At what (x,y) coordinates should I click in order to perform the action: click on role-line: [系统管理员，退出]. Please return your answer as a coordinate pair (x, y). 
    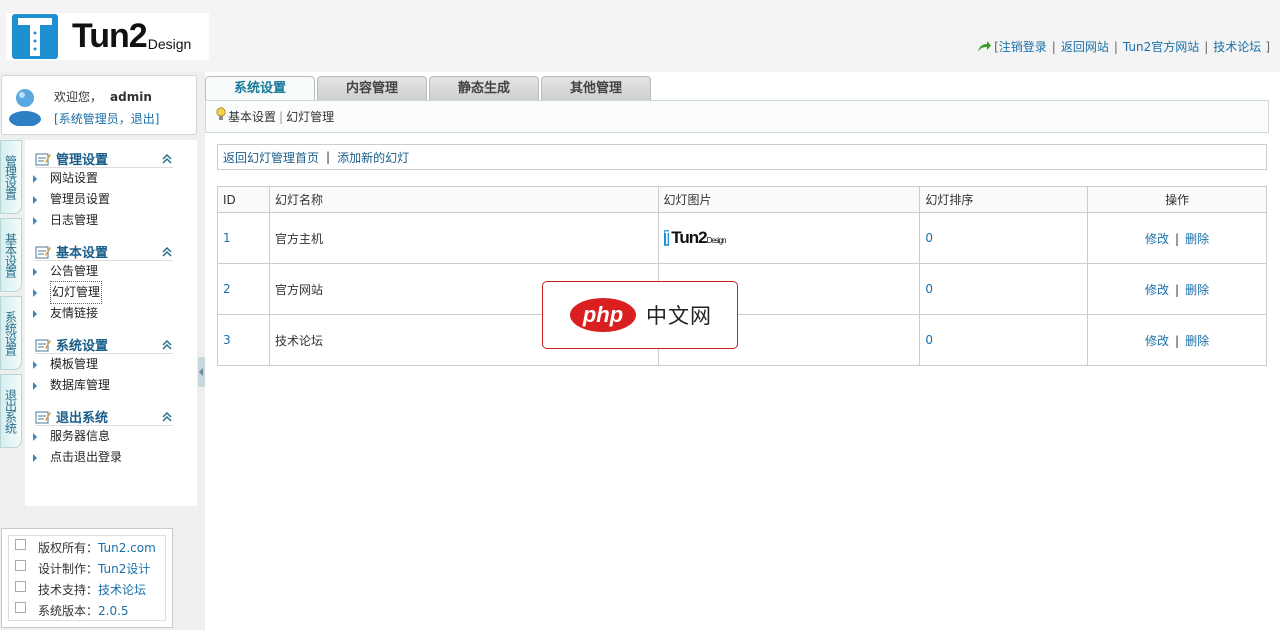
    Looking at the image, I should click on (106, 118).